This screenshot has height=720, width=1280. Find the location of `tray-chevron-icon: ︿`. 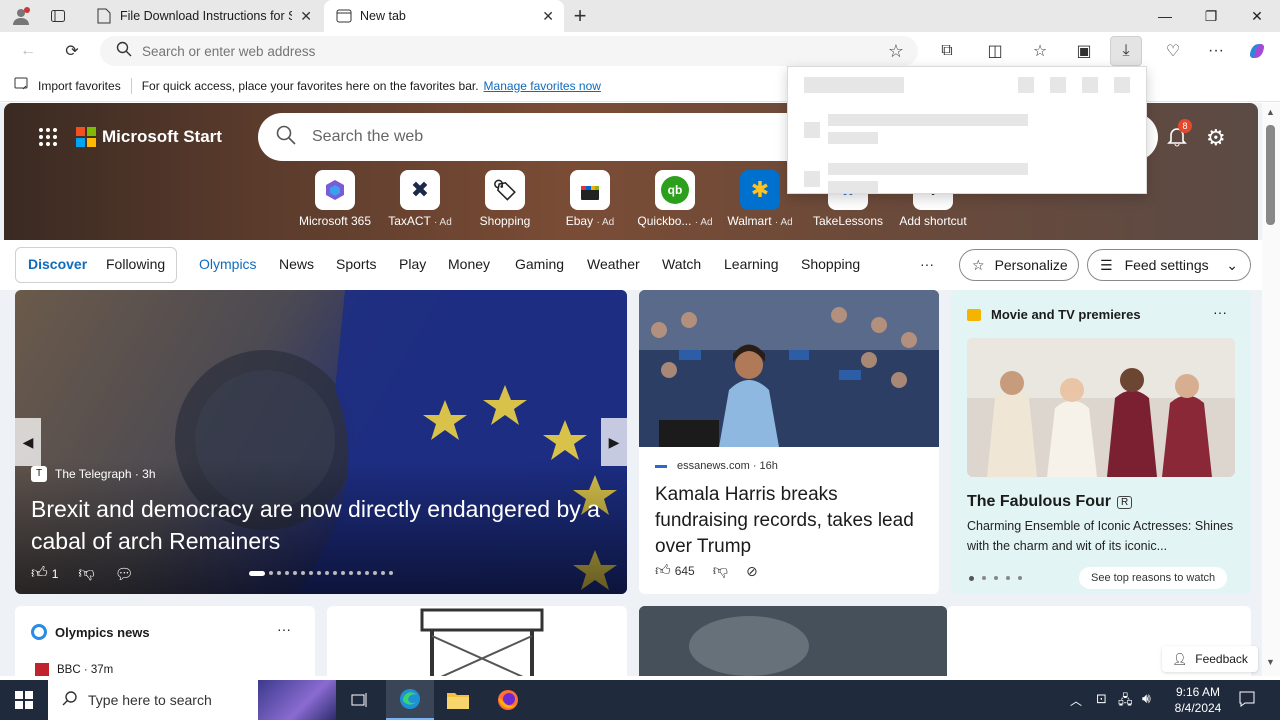

tray-chevron-icon: ︿ is located at coordinates (1076, 700).